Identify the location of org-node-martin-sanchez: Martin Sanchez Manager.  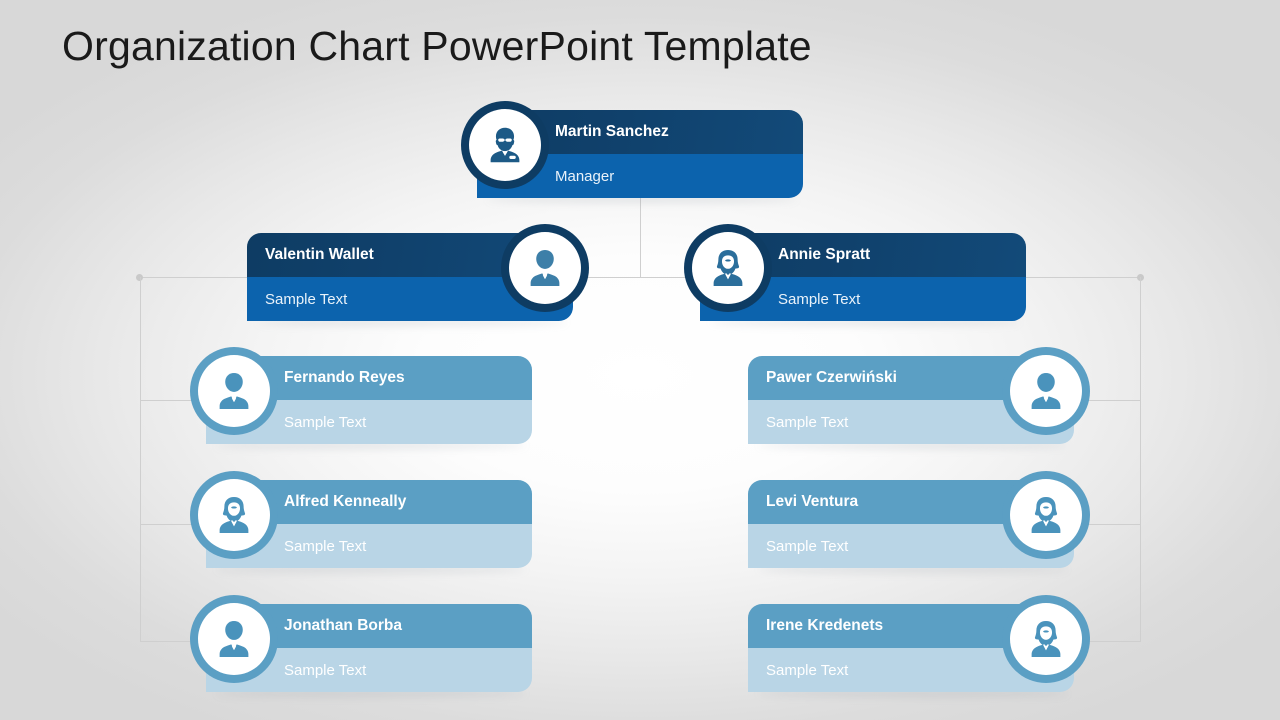
(632, 152).